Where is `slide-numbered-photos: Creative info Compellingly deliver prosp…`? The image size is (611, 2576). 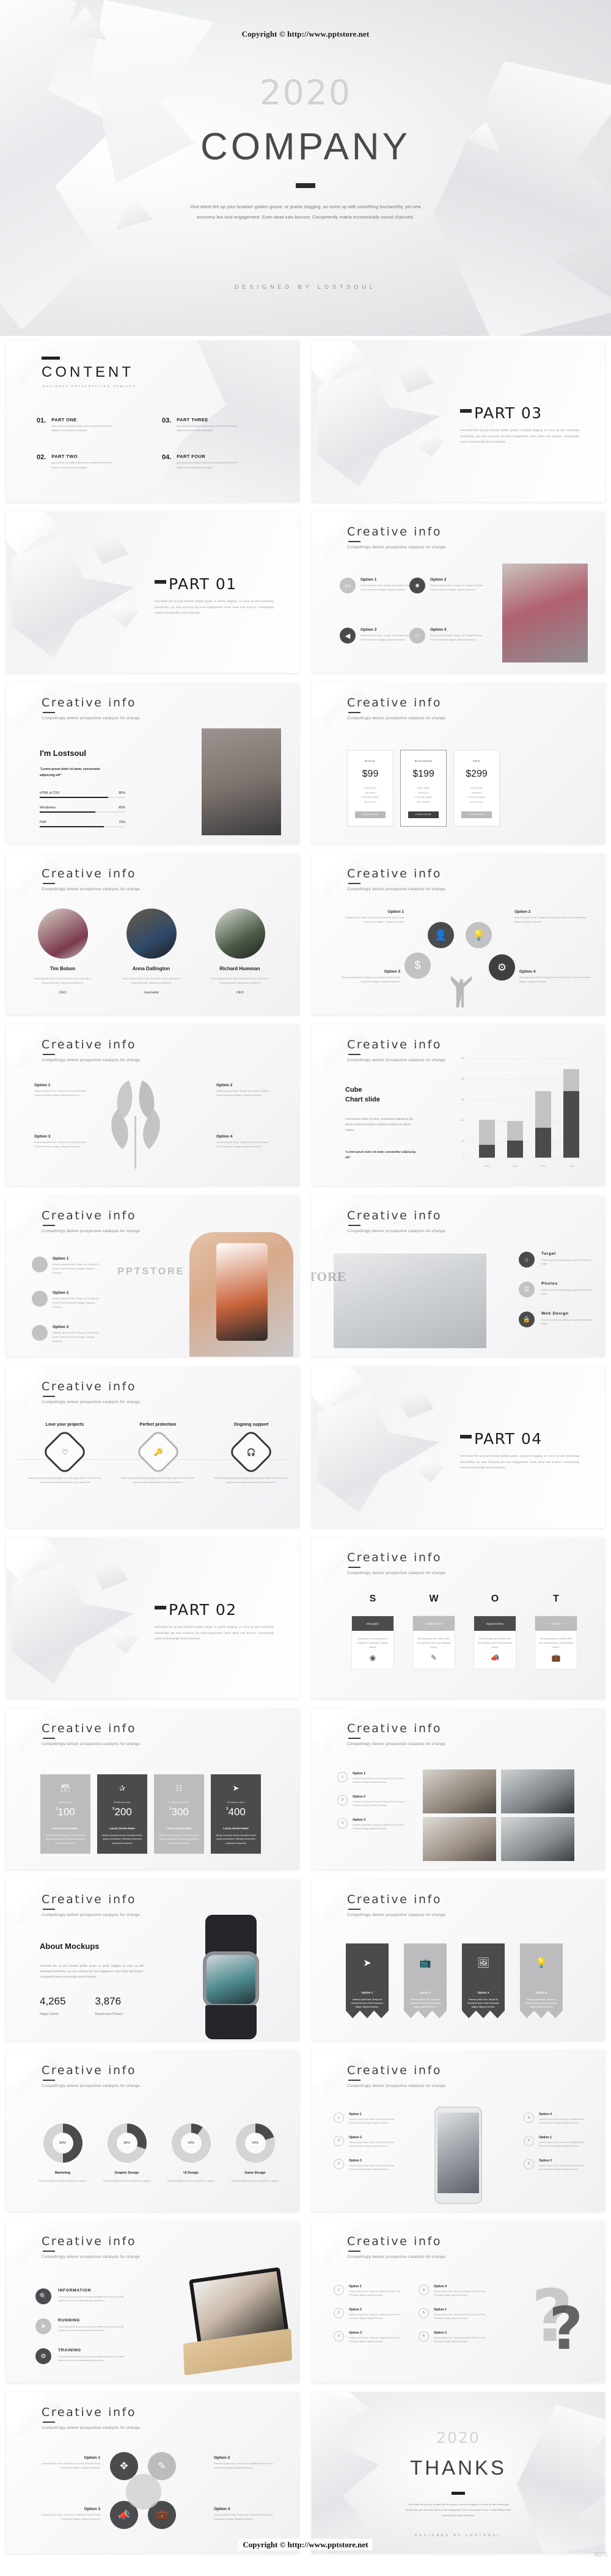
slide-numbered-photos: Creative info Compellingly deliver prosp… is located at coordinates (458, 1789).